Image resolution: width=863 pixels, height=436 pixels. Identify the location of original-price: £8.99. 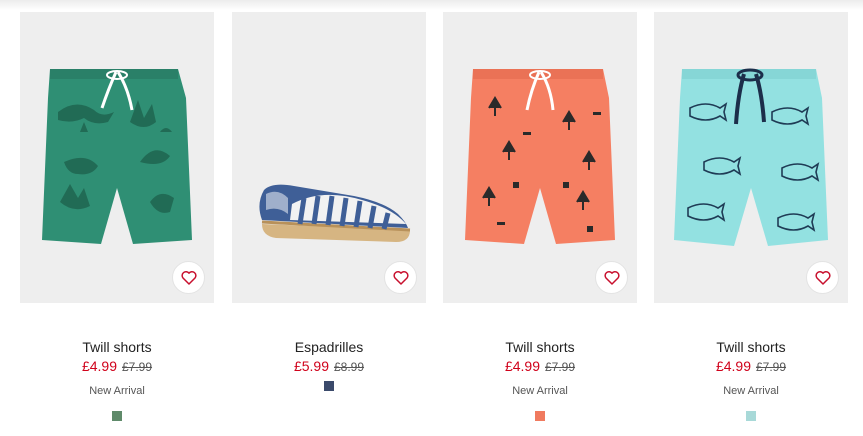
(349, 367).